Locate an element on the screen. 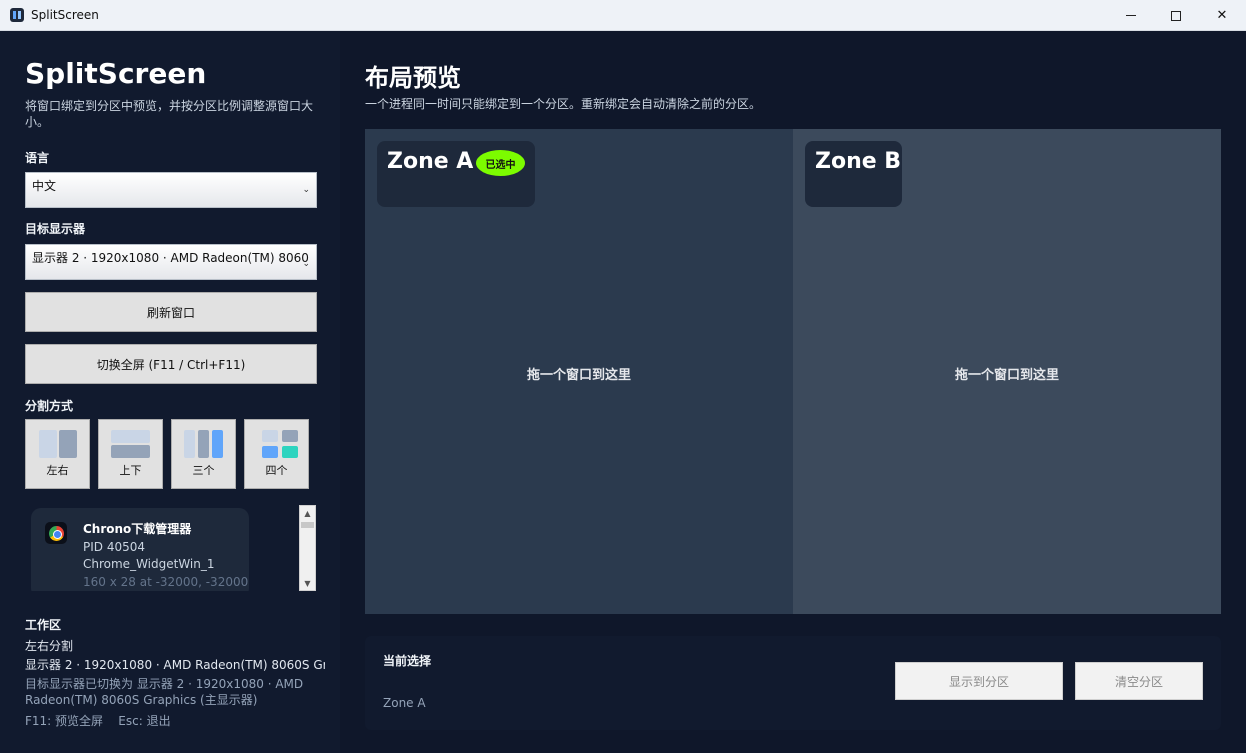 Image resolution: width=1246 pixels, height=753 pixels. zone-a-tag: Zone A 已选中 is located at coordinates (456, 174).